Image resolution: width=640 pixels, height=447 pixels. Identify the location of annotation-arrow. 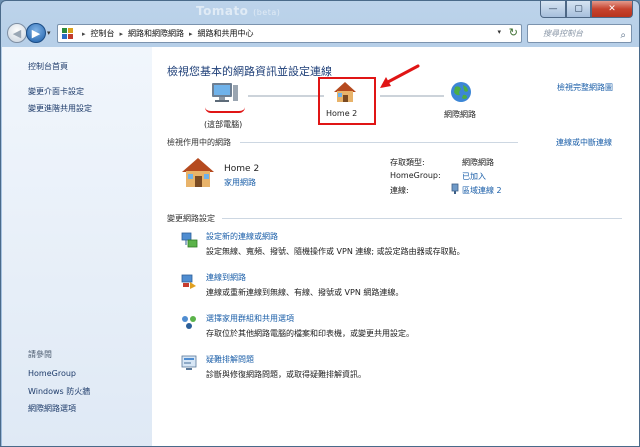
(400, 76).